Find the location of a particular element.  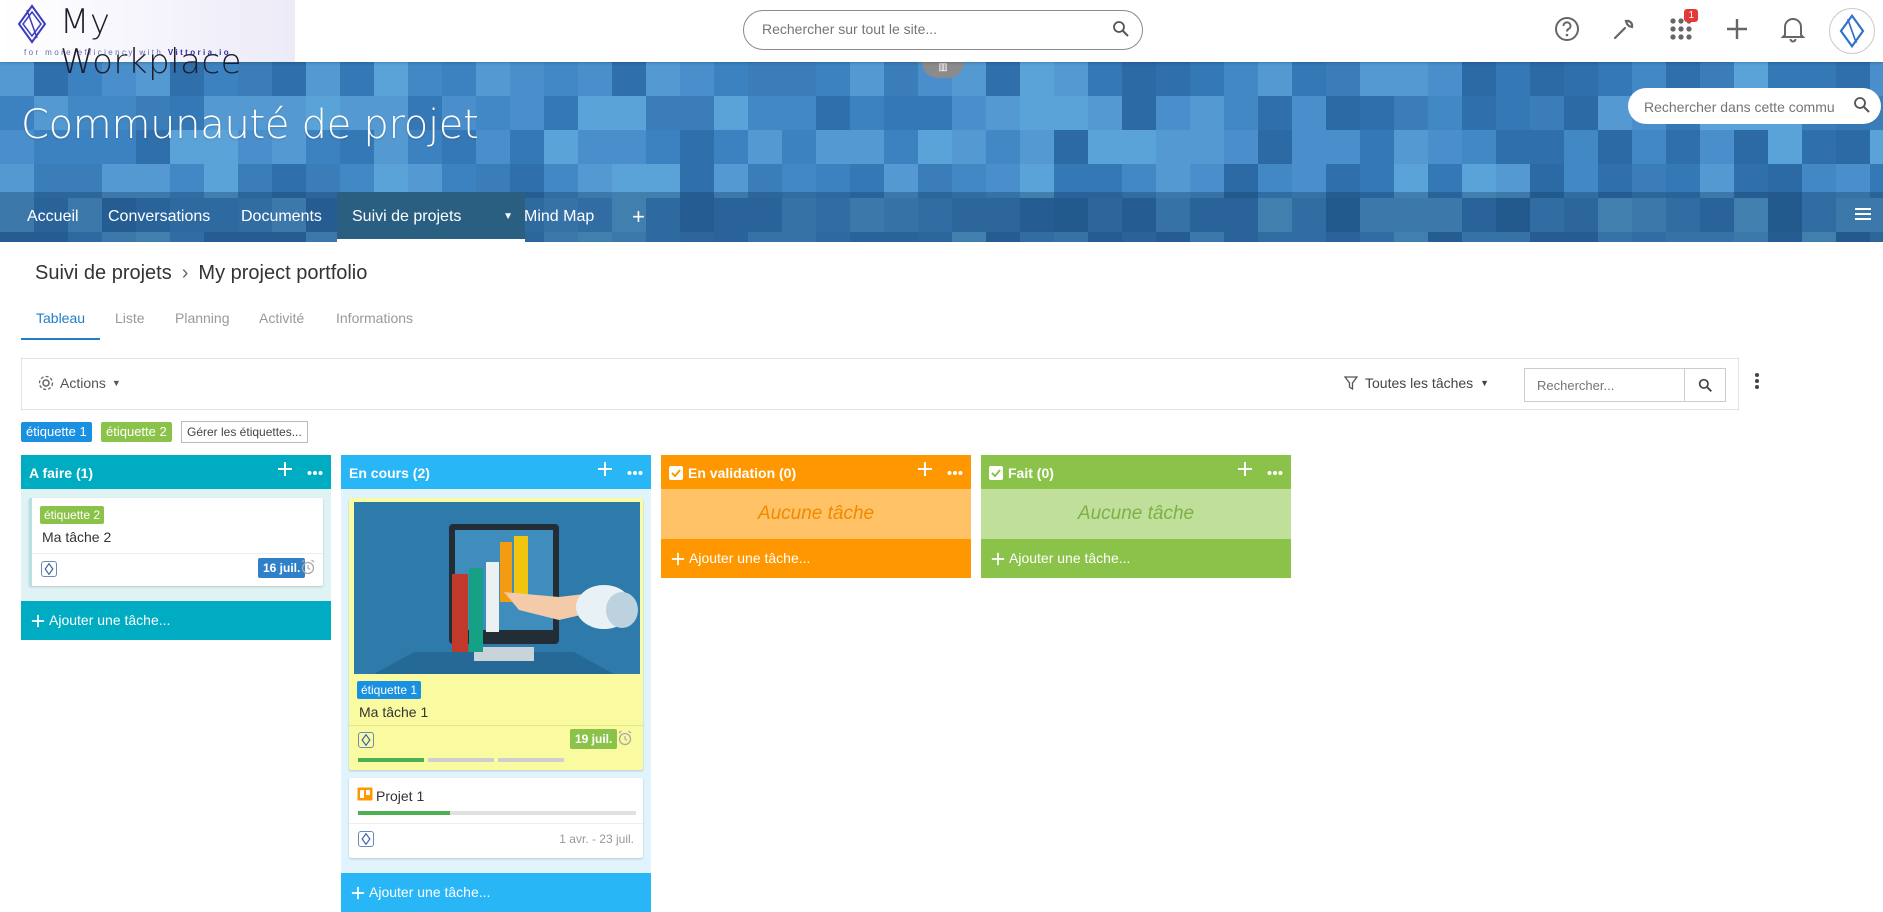

card-divider is located at coordinates (496, 823).